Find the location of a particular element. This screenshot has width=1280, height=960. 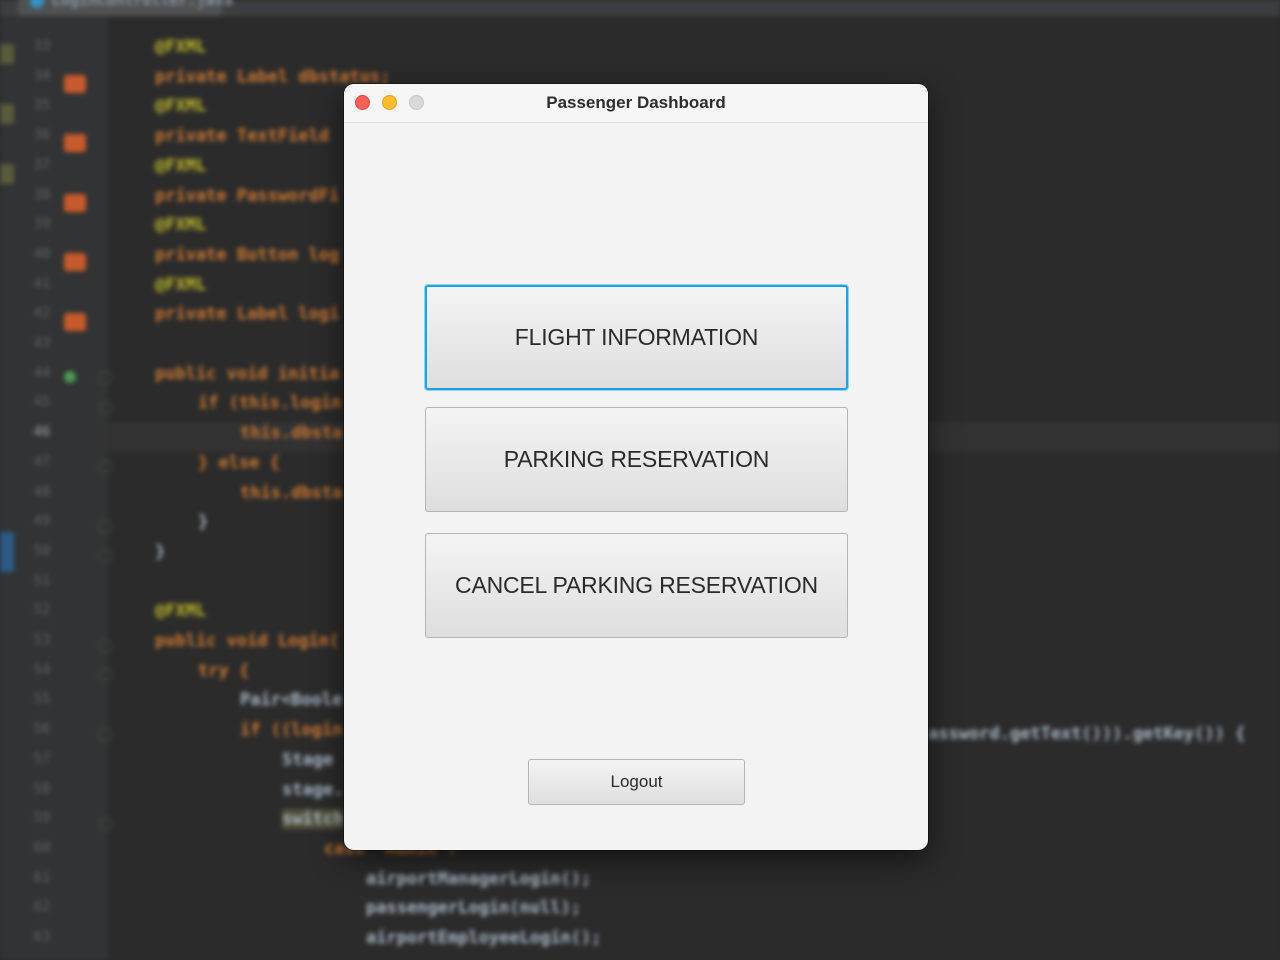

line-number: 34 is located at coordinates (42, 75).